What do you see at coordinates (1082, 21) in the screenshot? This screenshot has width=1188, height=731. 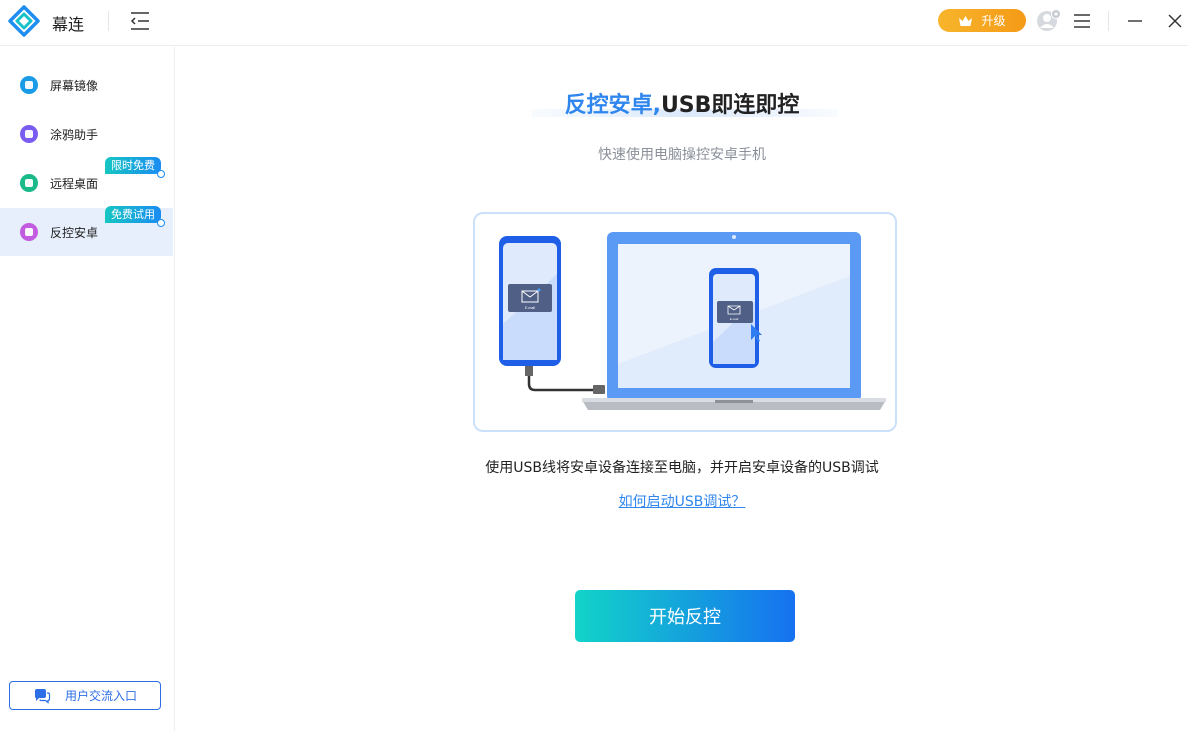 I see `menu-icon` at bounding box center [1082, 21].